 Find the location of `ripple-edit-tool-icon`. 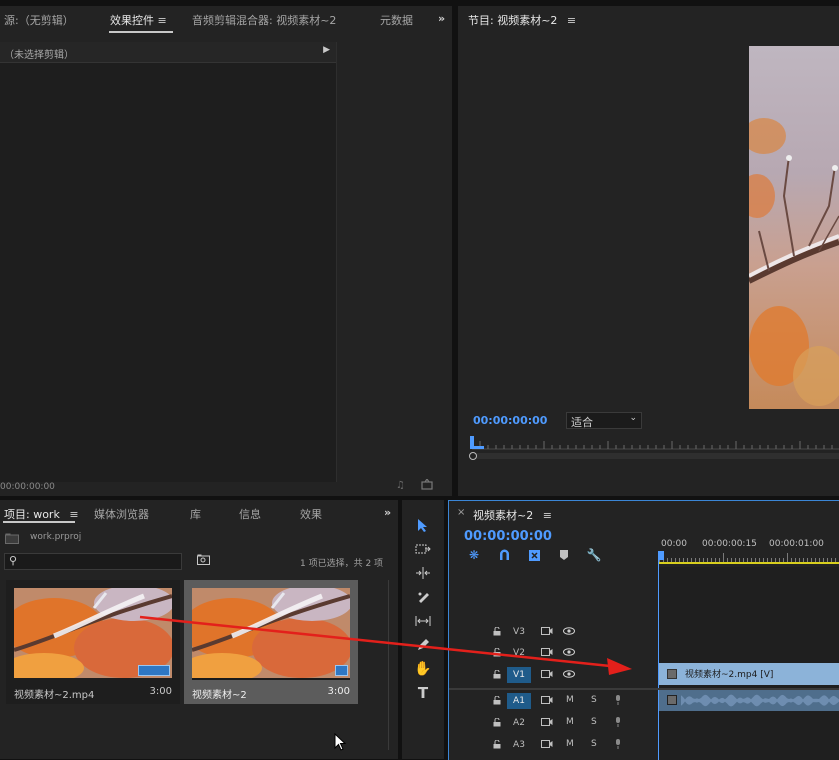

ripple-edit-tool-icon is located at coordinates (423, 573).